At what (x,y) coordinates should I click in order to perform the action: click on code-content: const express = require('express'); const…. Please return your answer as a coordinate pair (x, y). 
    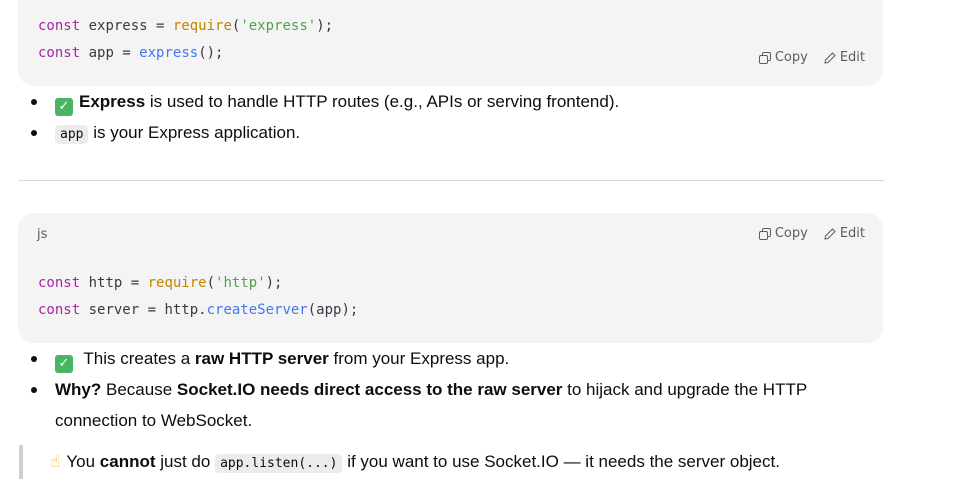
    Looking at the image, I should click on (185, 40).